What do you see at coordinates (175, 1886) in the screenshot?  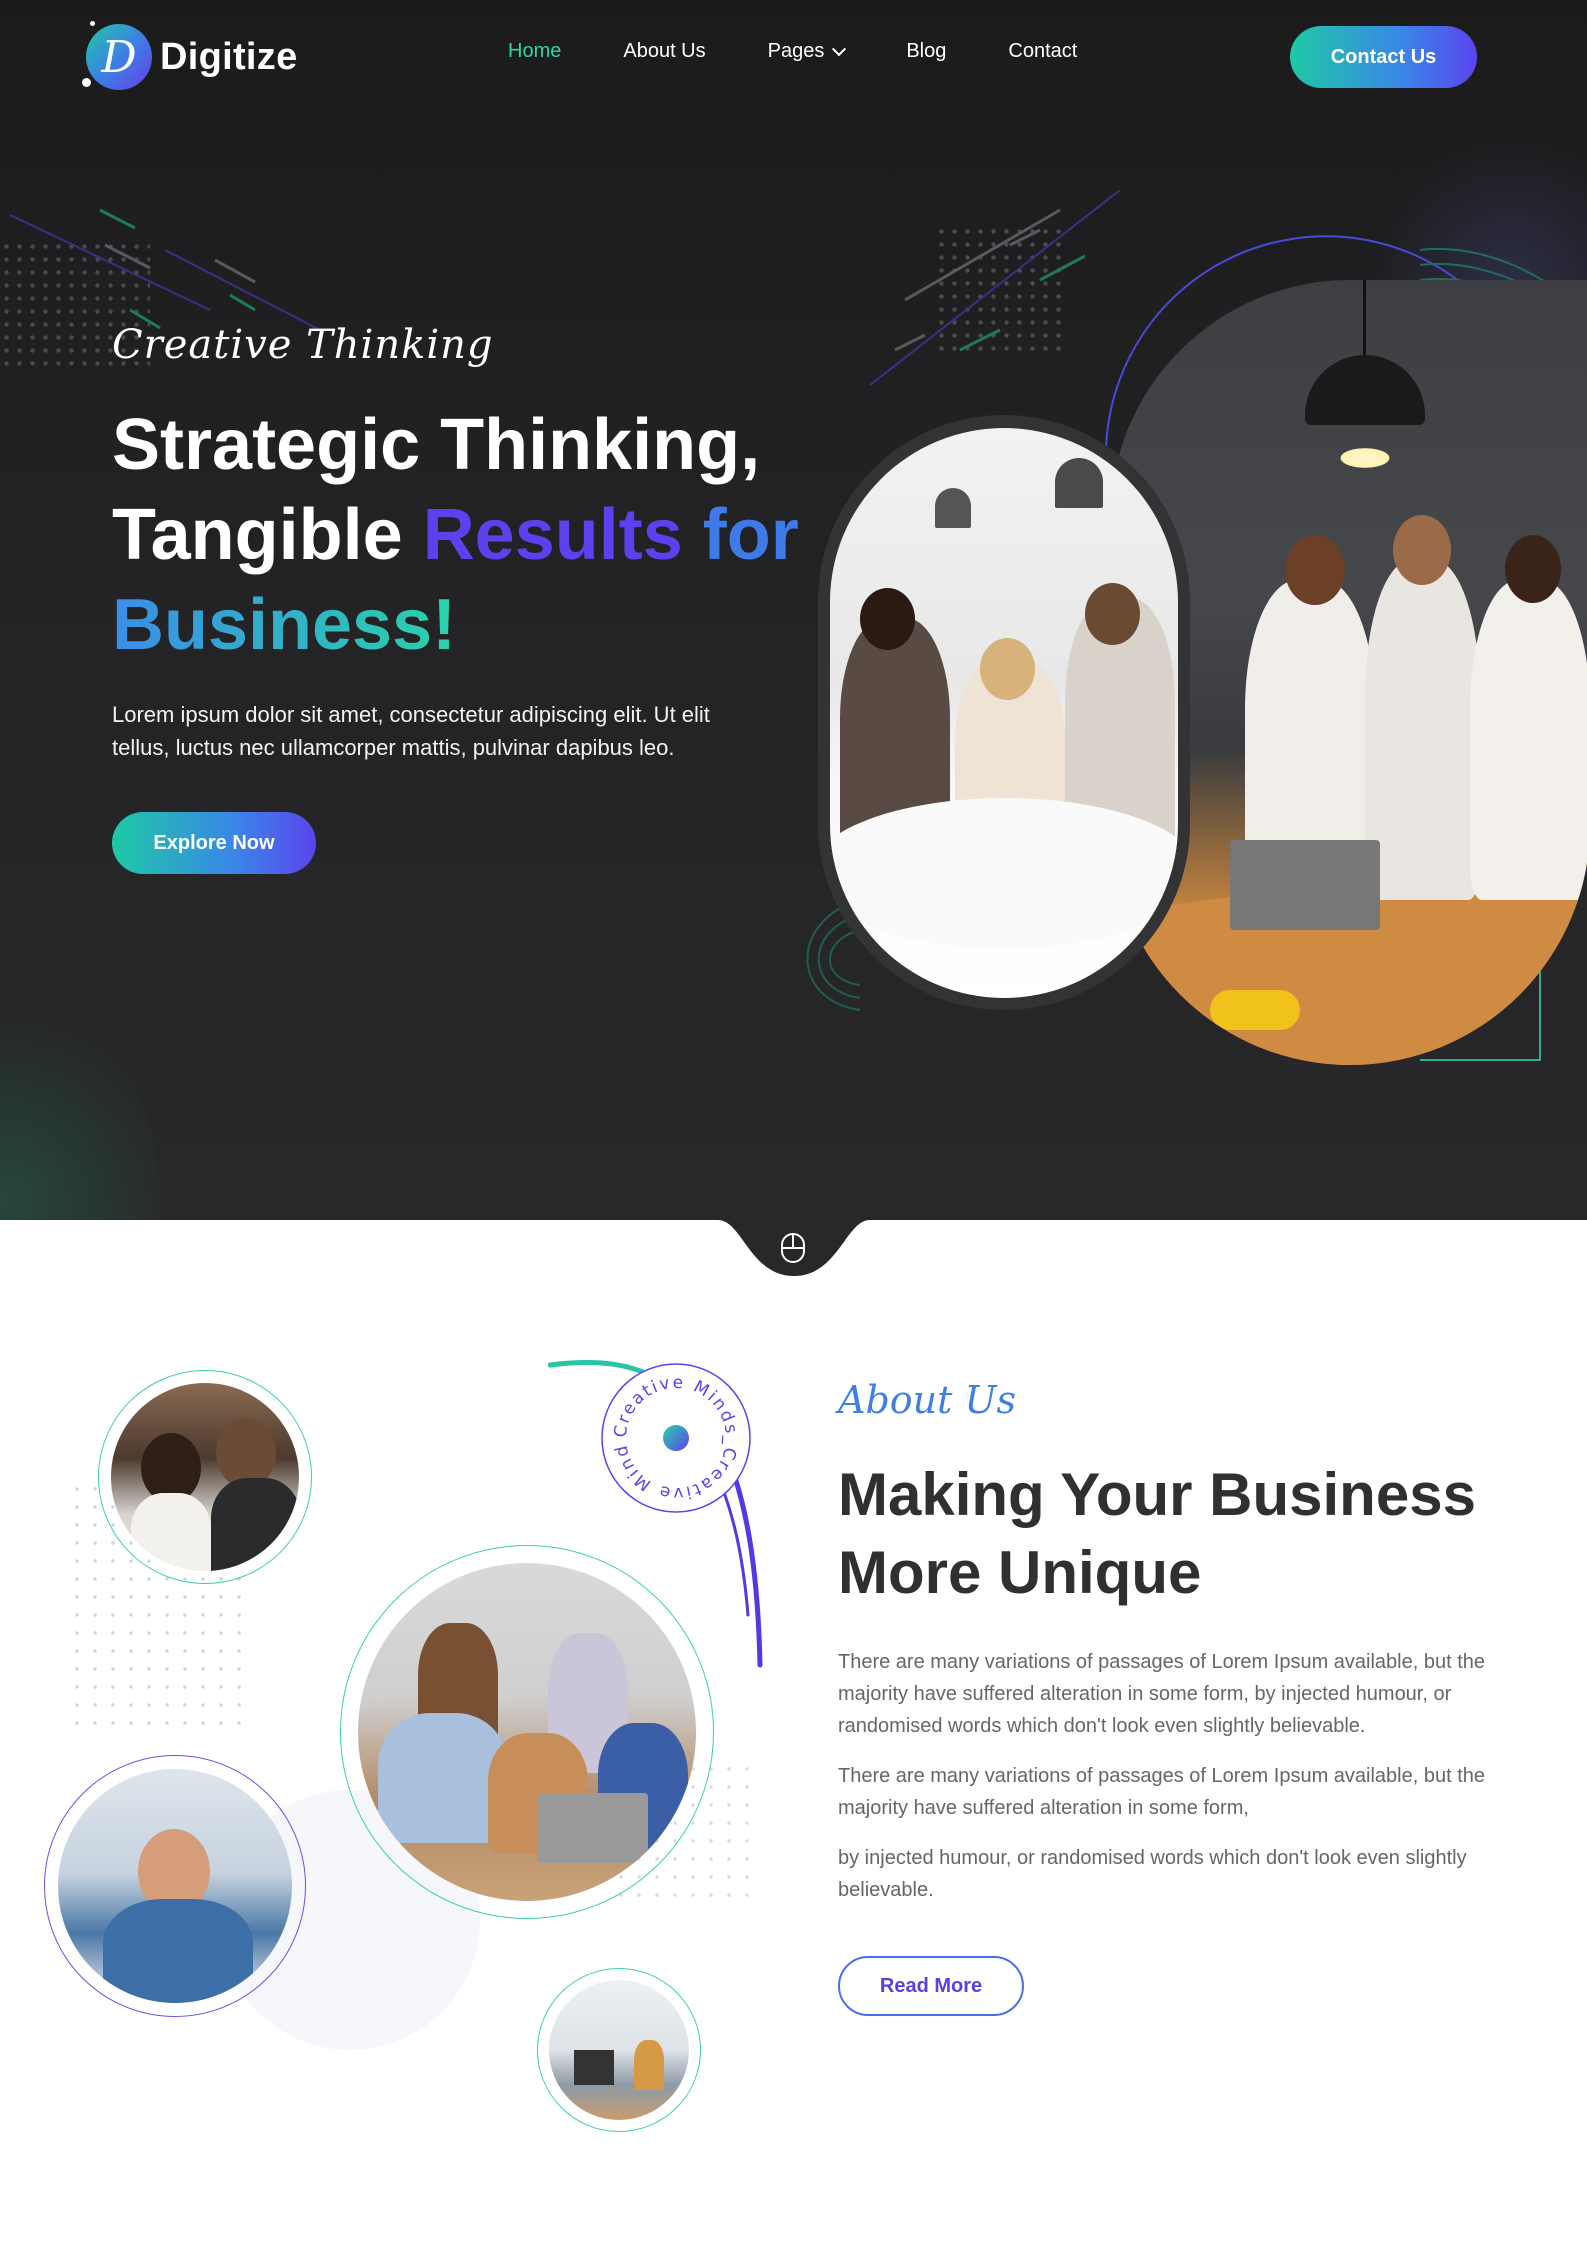 I see `about-photo-man-desk` at bounding box center [175, 1886].